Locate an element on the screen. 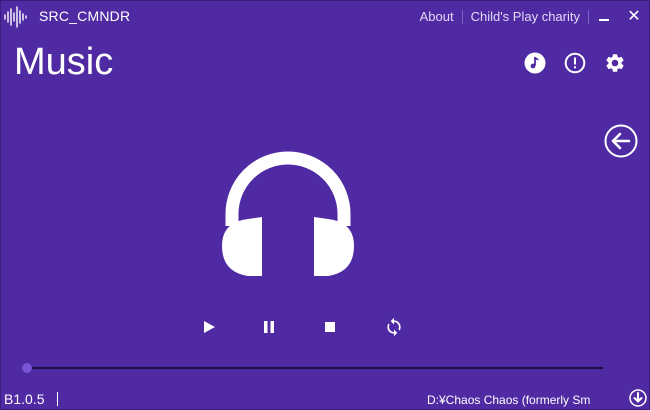 This screenshot has height=410, width=650. download-button is located at coordinates (638, 398).